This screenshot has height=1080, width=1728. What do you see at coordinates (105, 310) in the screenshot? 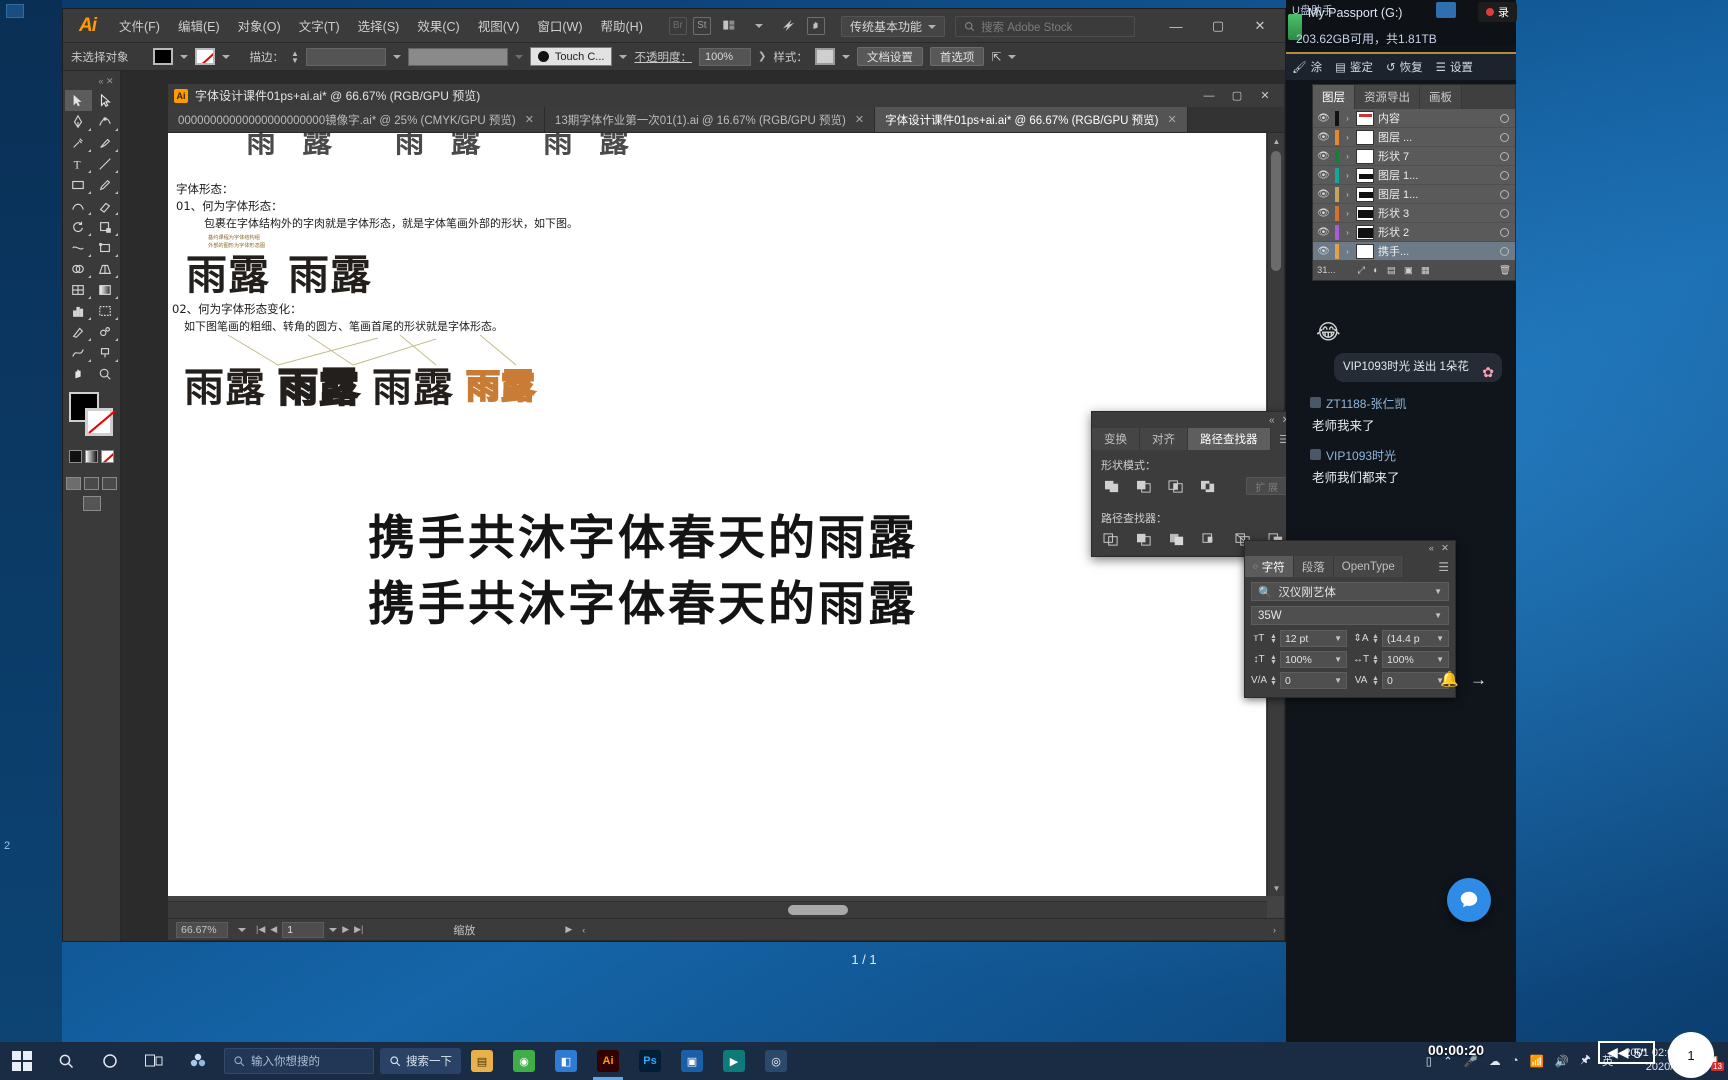
I see `artboard-tool` at bounding box center [105, 310].